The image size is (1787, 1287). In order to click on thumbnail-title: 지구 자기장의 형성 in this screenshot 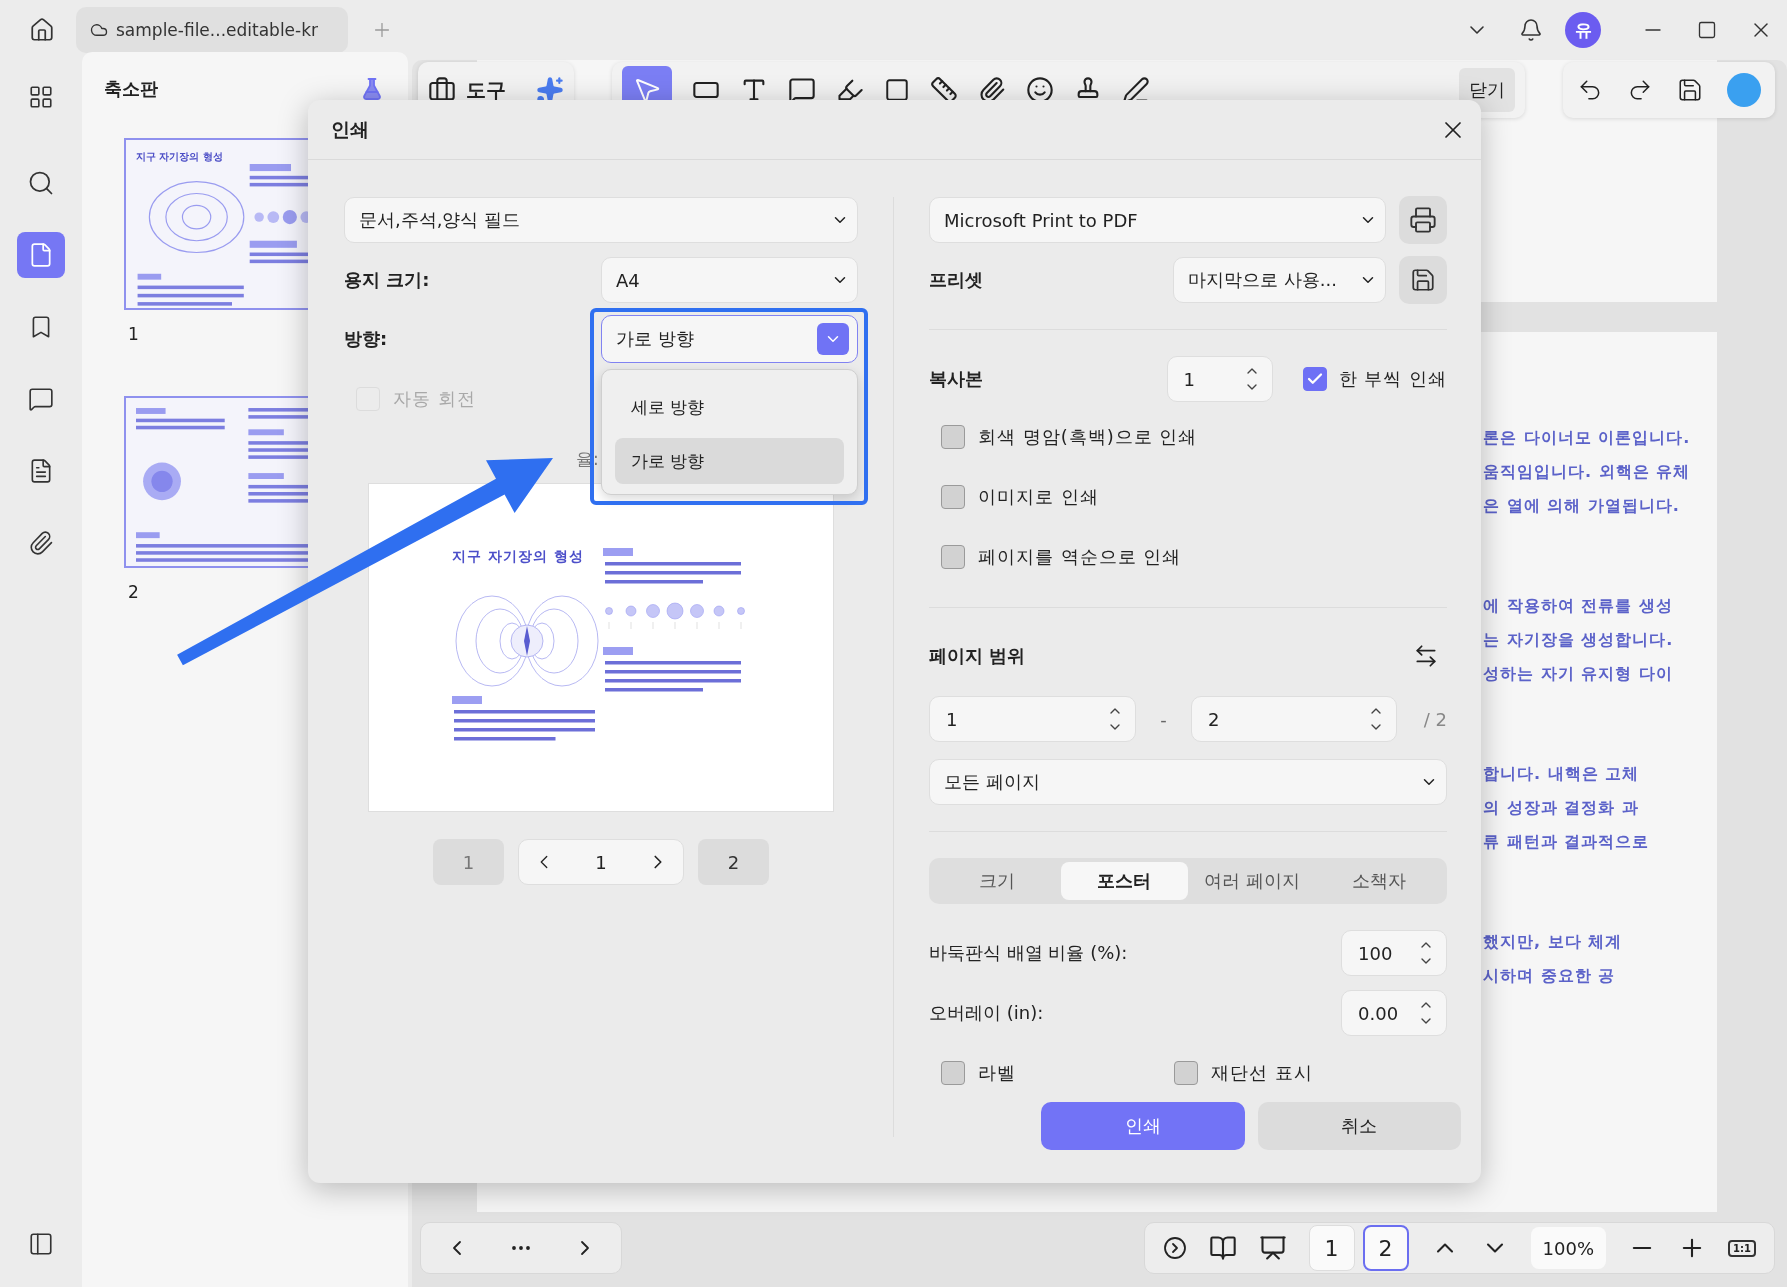, I will do `click(180, 157)`.